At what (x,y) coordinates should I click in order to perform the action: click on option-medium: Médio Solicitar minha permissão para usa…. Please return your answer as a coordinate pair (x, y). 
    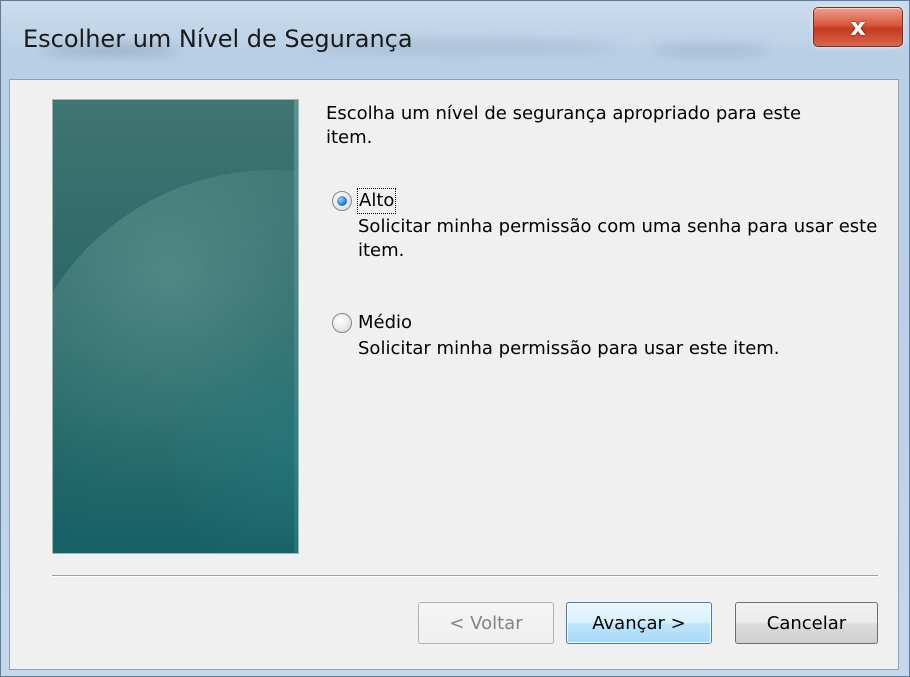
    Looking at the image, I should click on (602, 337).